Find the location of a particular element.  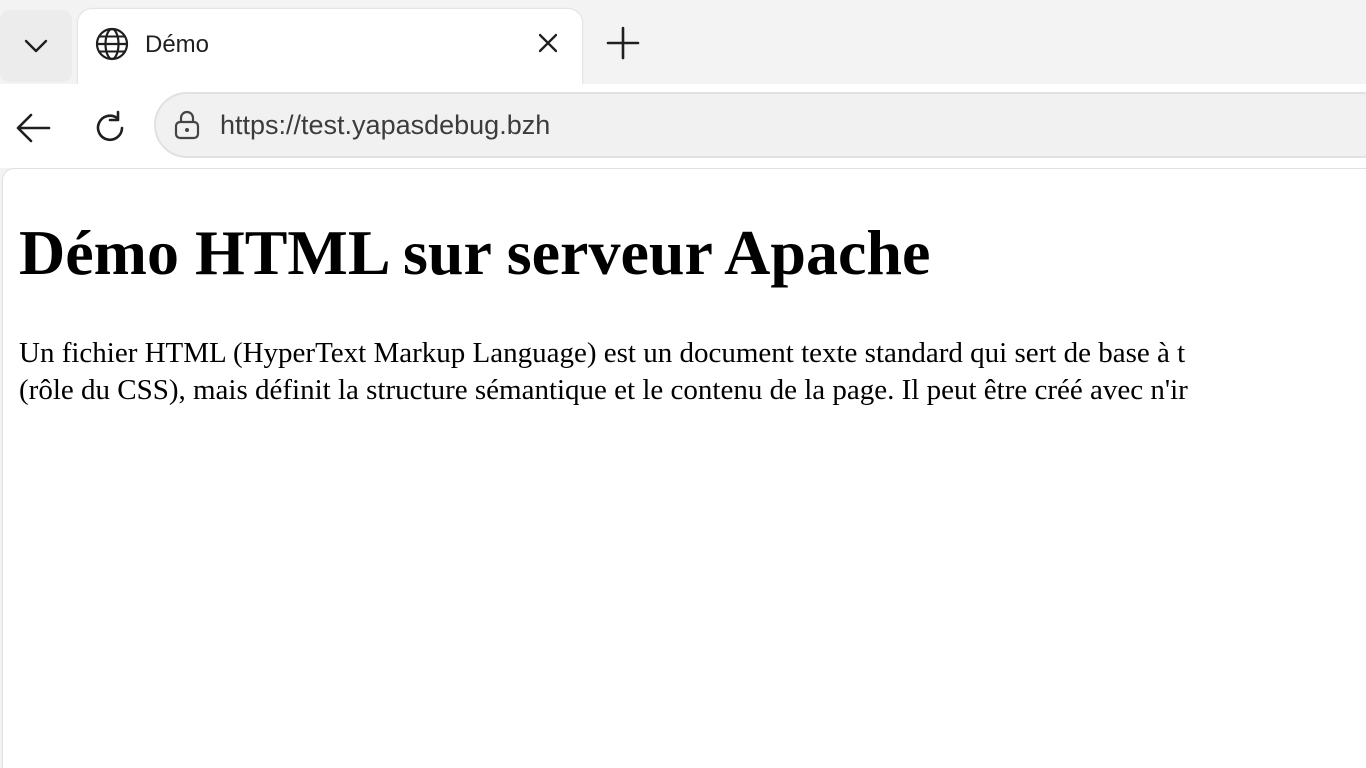

tab-menu-button is located at coordinates (36, 46).